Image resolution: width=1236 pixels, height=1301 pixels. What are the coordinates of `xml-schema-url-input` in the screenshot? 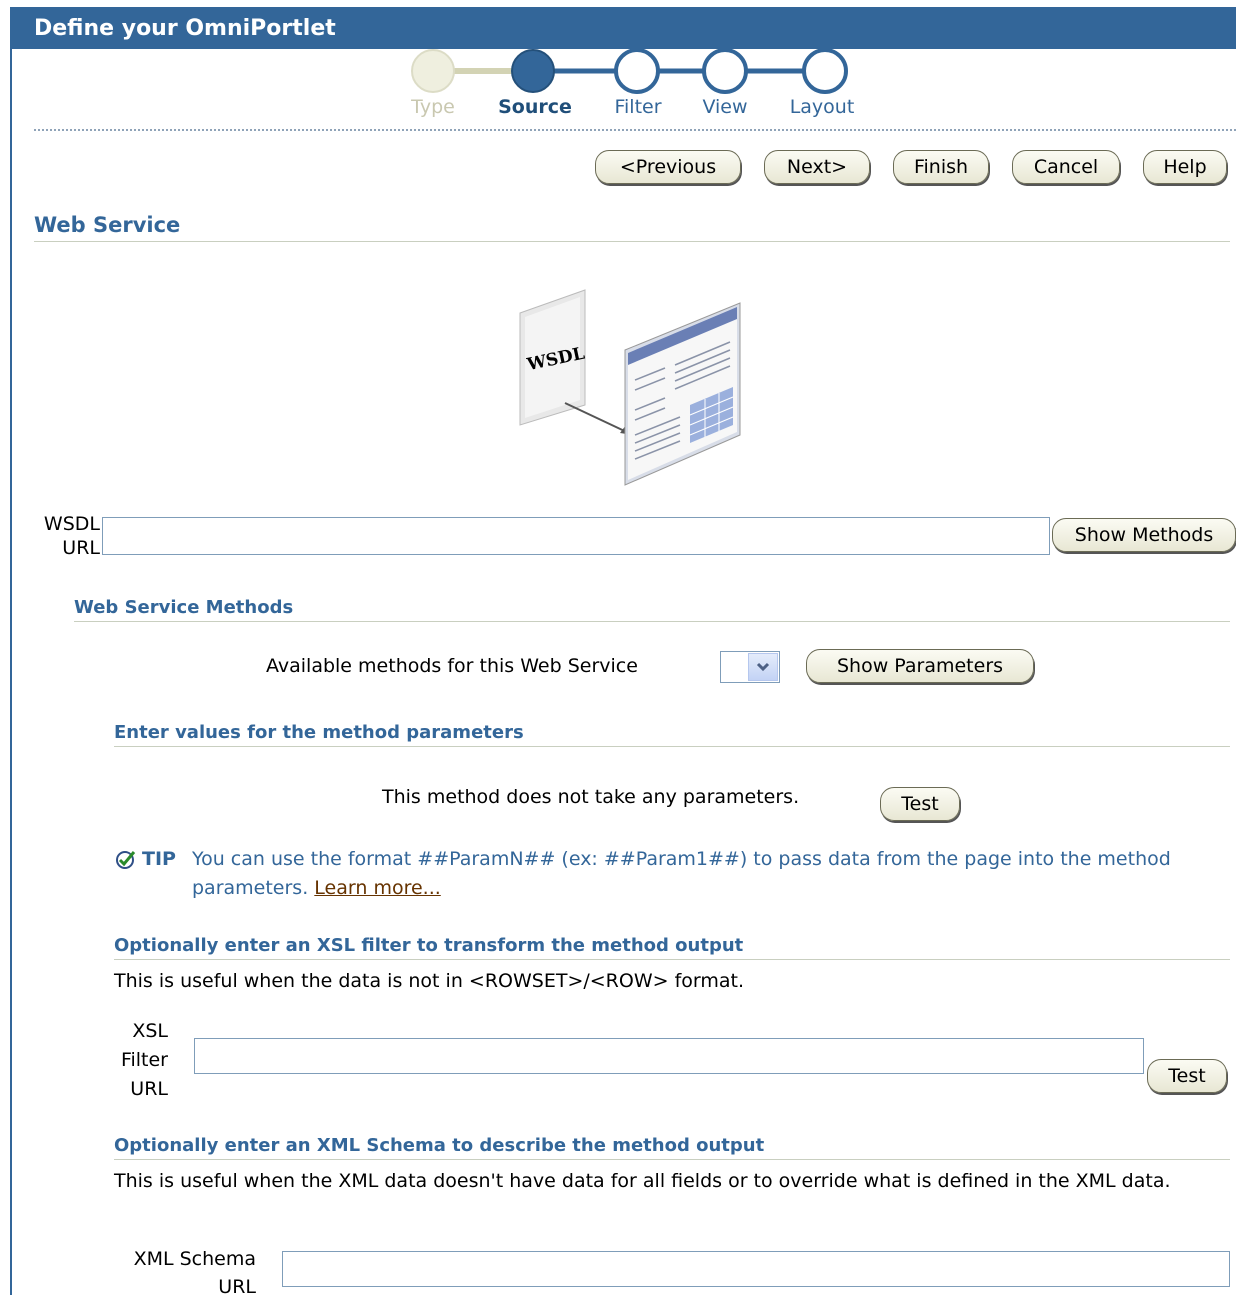 It's located at (756, 1269).